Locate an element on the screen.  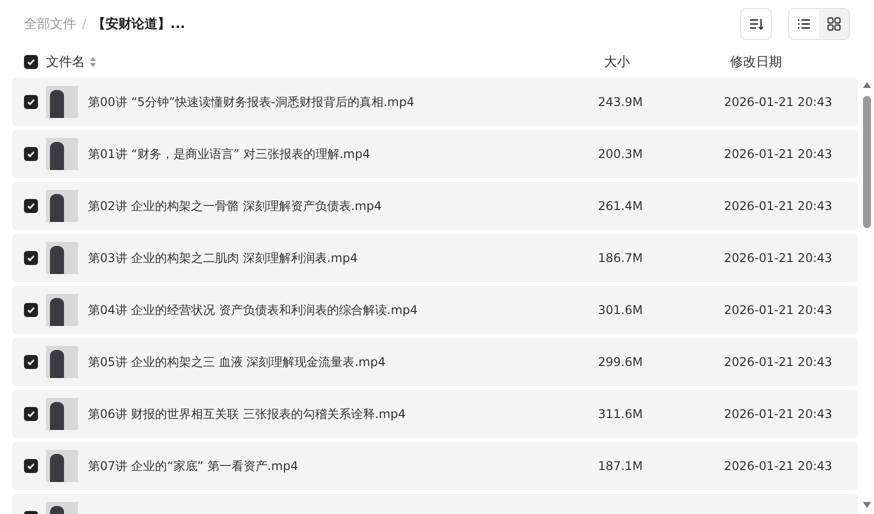
grid-view-button is located at coordinates (834, 24).